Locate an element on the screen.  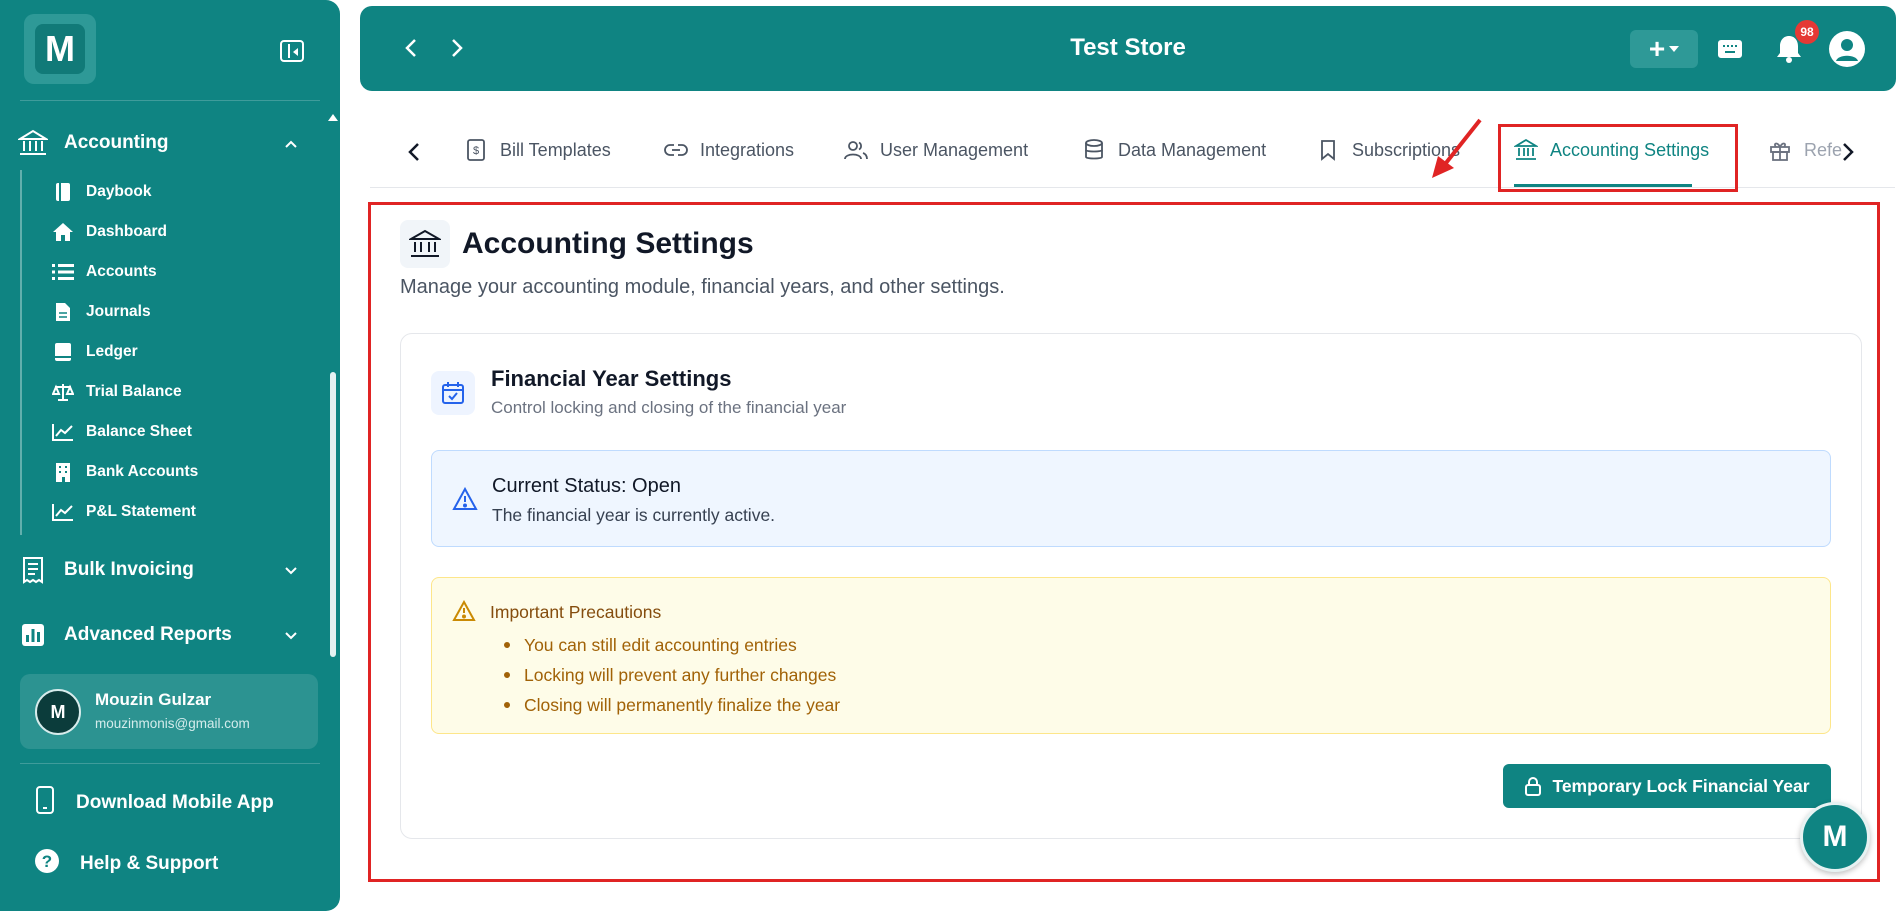
bar-chart-icon is located at coordinates (33, 635).